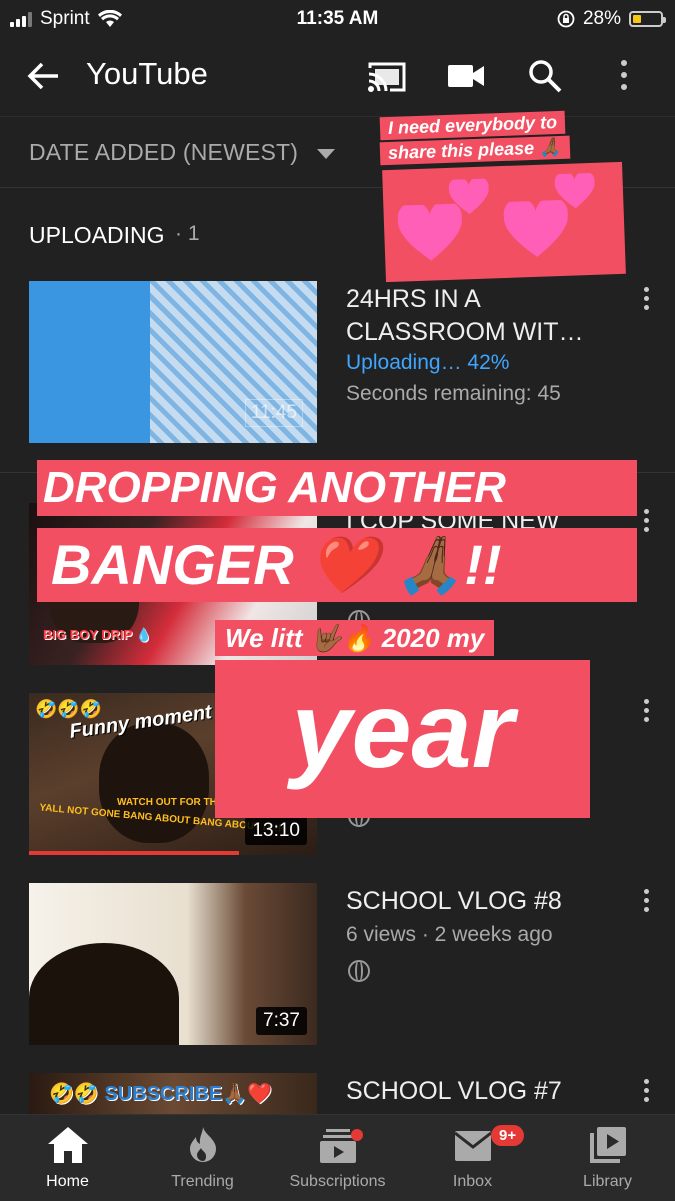 Image resolution: width=675 pixels, height=1201 pixels. Describe the element at coordinates (202, 1181) in the screenshot. I see `nav-label: Trending` at that location.